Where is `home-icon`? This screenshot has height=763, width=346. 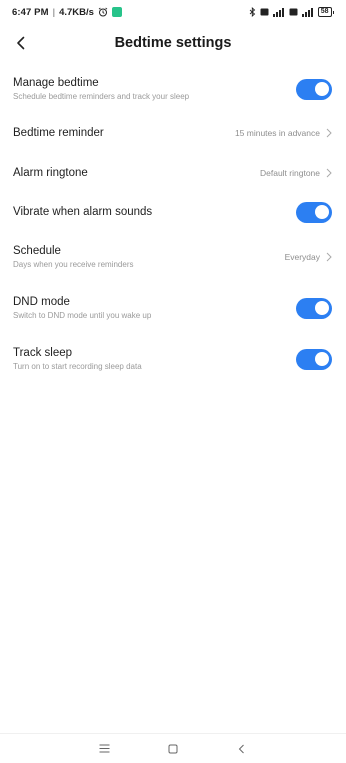 home-icon is located at coordinates (173, 749).